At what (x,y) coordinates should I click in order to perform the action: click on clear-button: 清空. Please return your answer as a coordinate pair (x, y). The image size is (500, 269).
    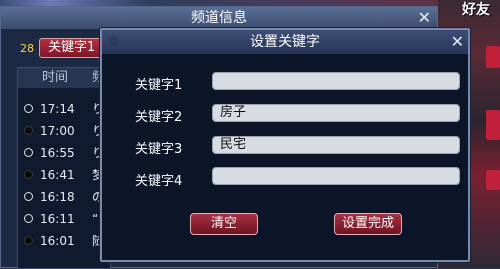
    Looking at the image, I should click on (224, 224).